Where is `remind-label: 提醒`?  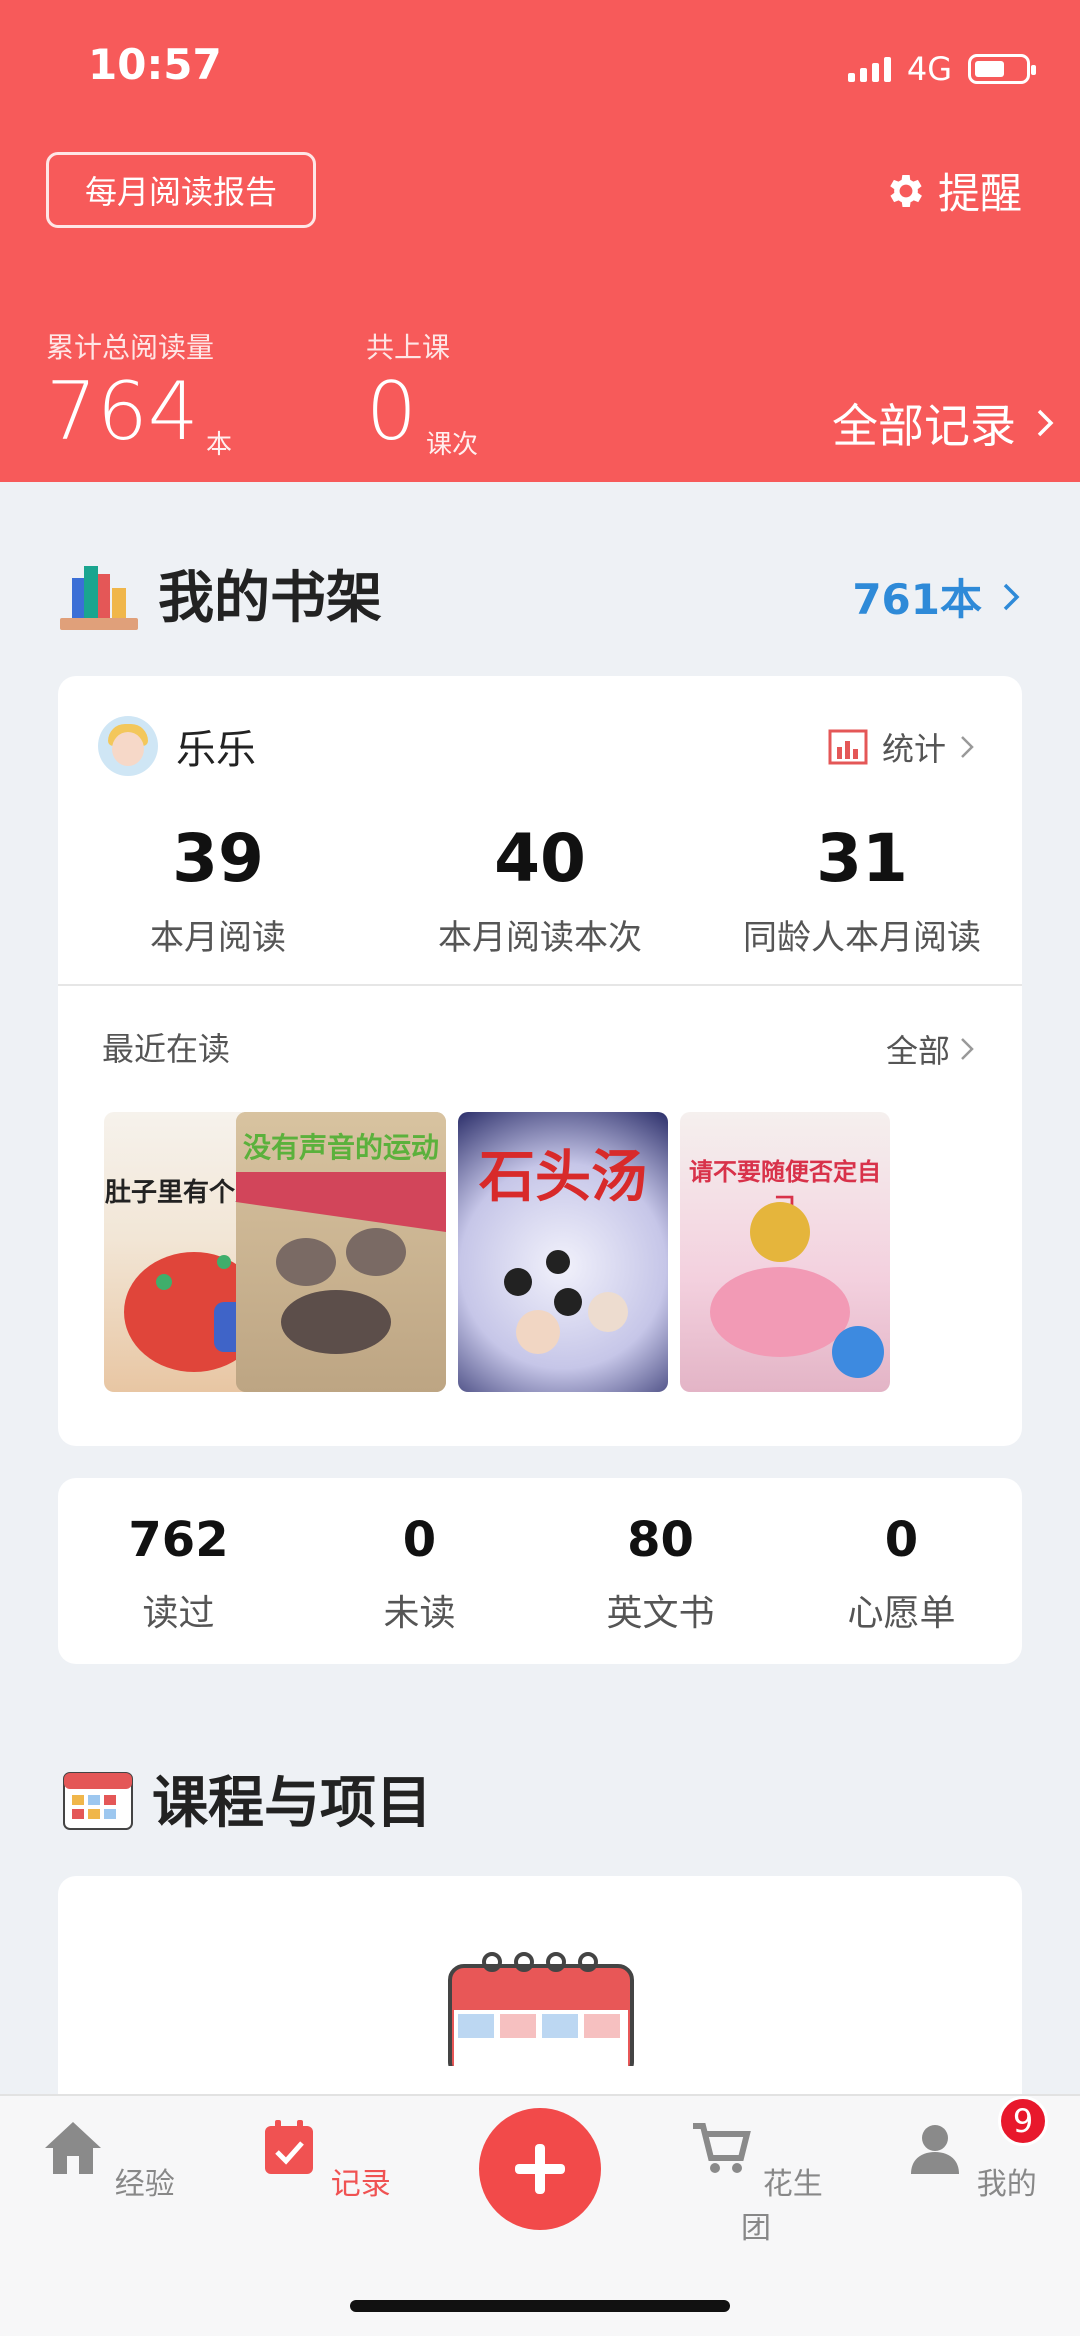
remind-label: 提醒 is located at coordinates (979, 193).